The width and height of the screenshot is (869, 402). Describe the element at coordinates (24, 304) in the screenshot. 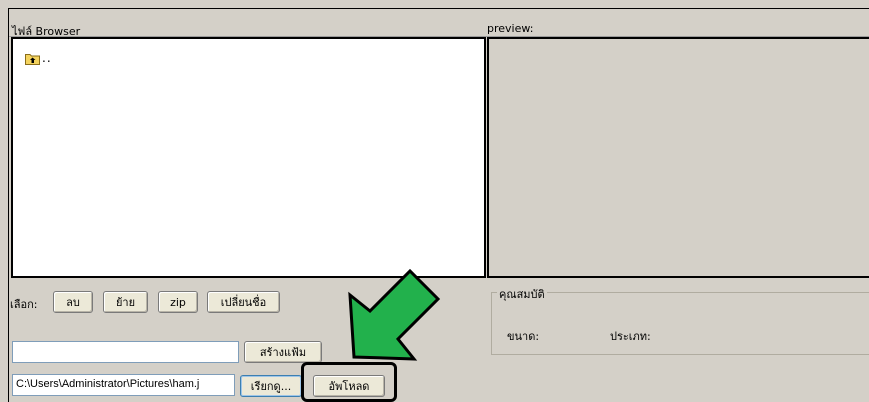

I see `select-label: เลือก:` at that location.